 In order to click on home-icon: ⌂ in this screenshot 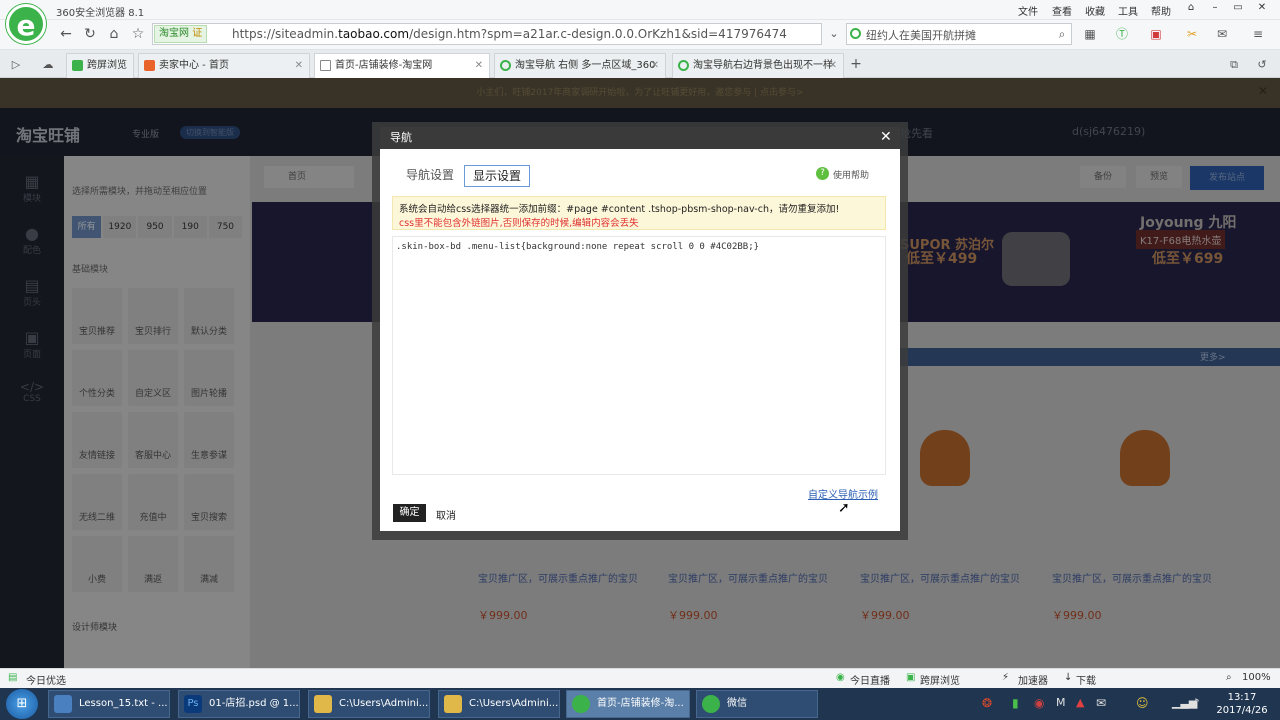, I will do `click(114, 34)`.